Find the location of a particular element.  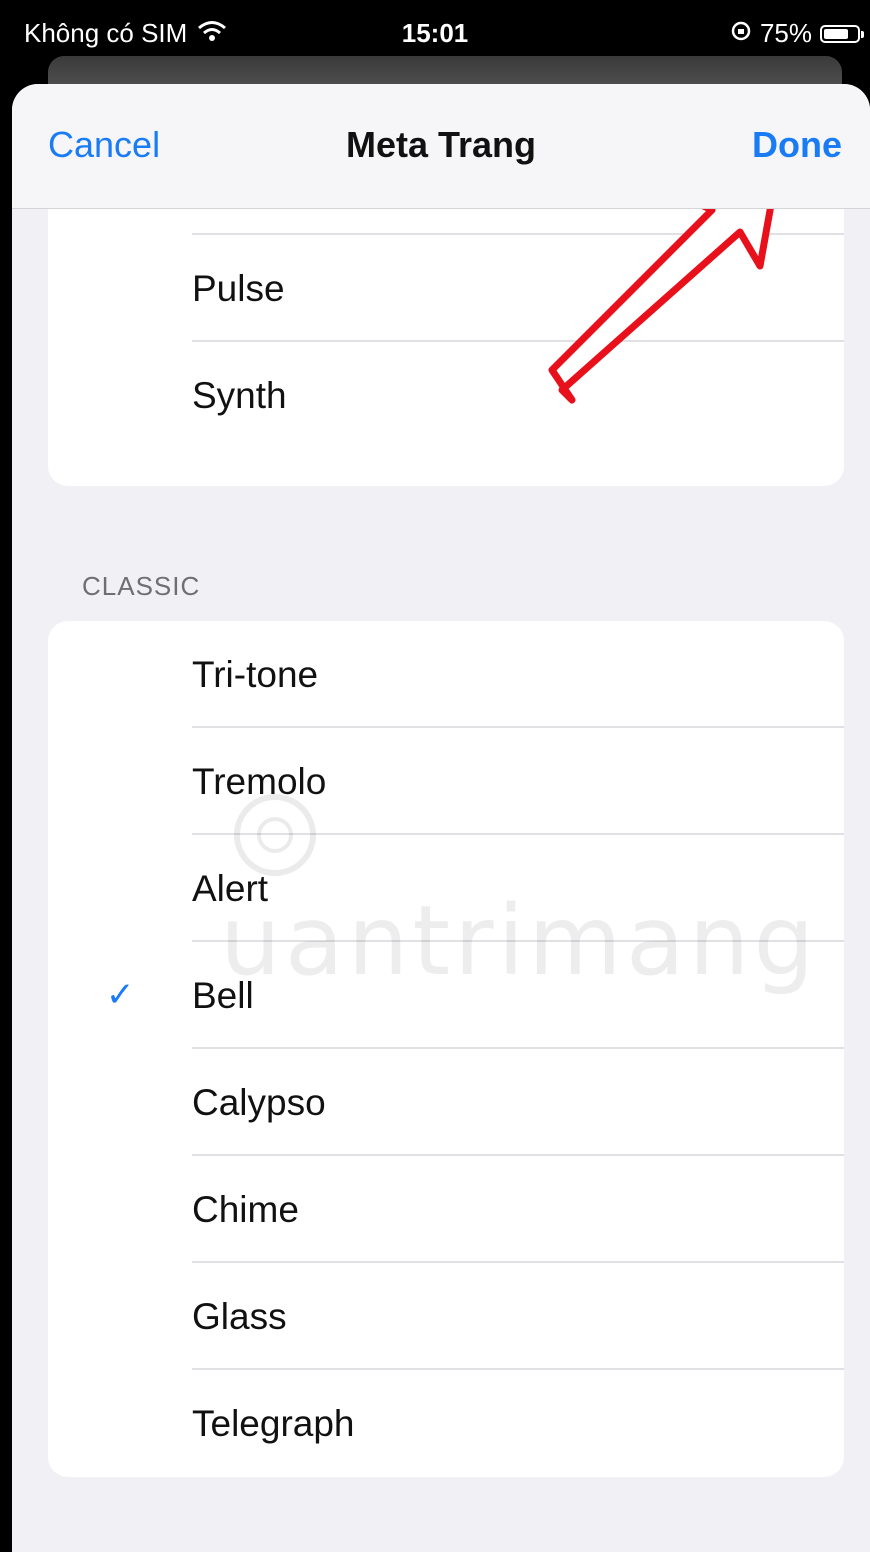

battery-level-fill is located at coordinates (836, 33).